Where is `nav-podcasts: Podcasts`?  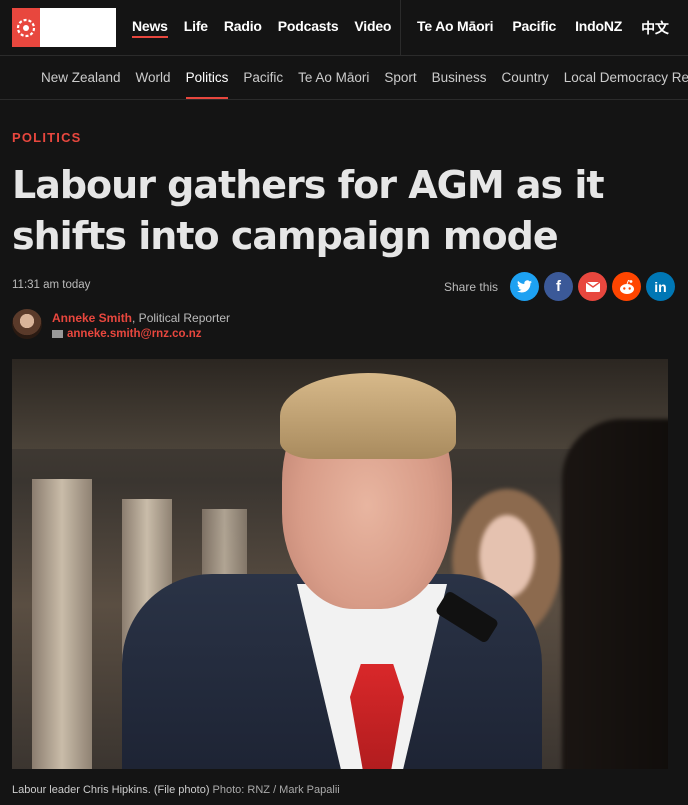 nav-podcasts: Podcasts is located at coordinates (308, 28).